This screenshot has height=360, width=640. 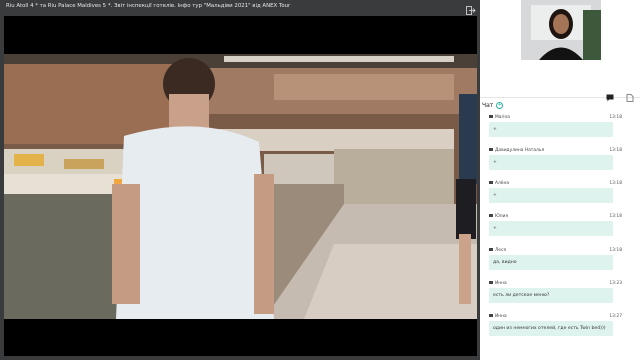 What do you see at coordinates (488, 105) in the screenshot?
I see `chat-title: Чат` at bounding box center [488, 105].